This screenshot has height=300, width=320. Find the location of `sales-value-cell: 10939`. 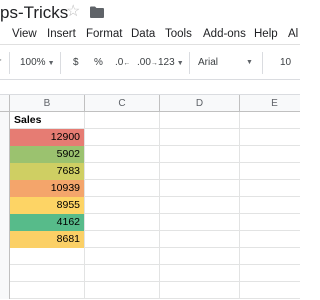

sales-value-cell: 10939 is located at coordinates (47, 188).